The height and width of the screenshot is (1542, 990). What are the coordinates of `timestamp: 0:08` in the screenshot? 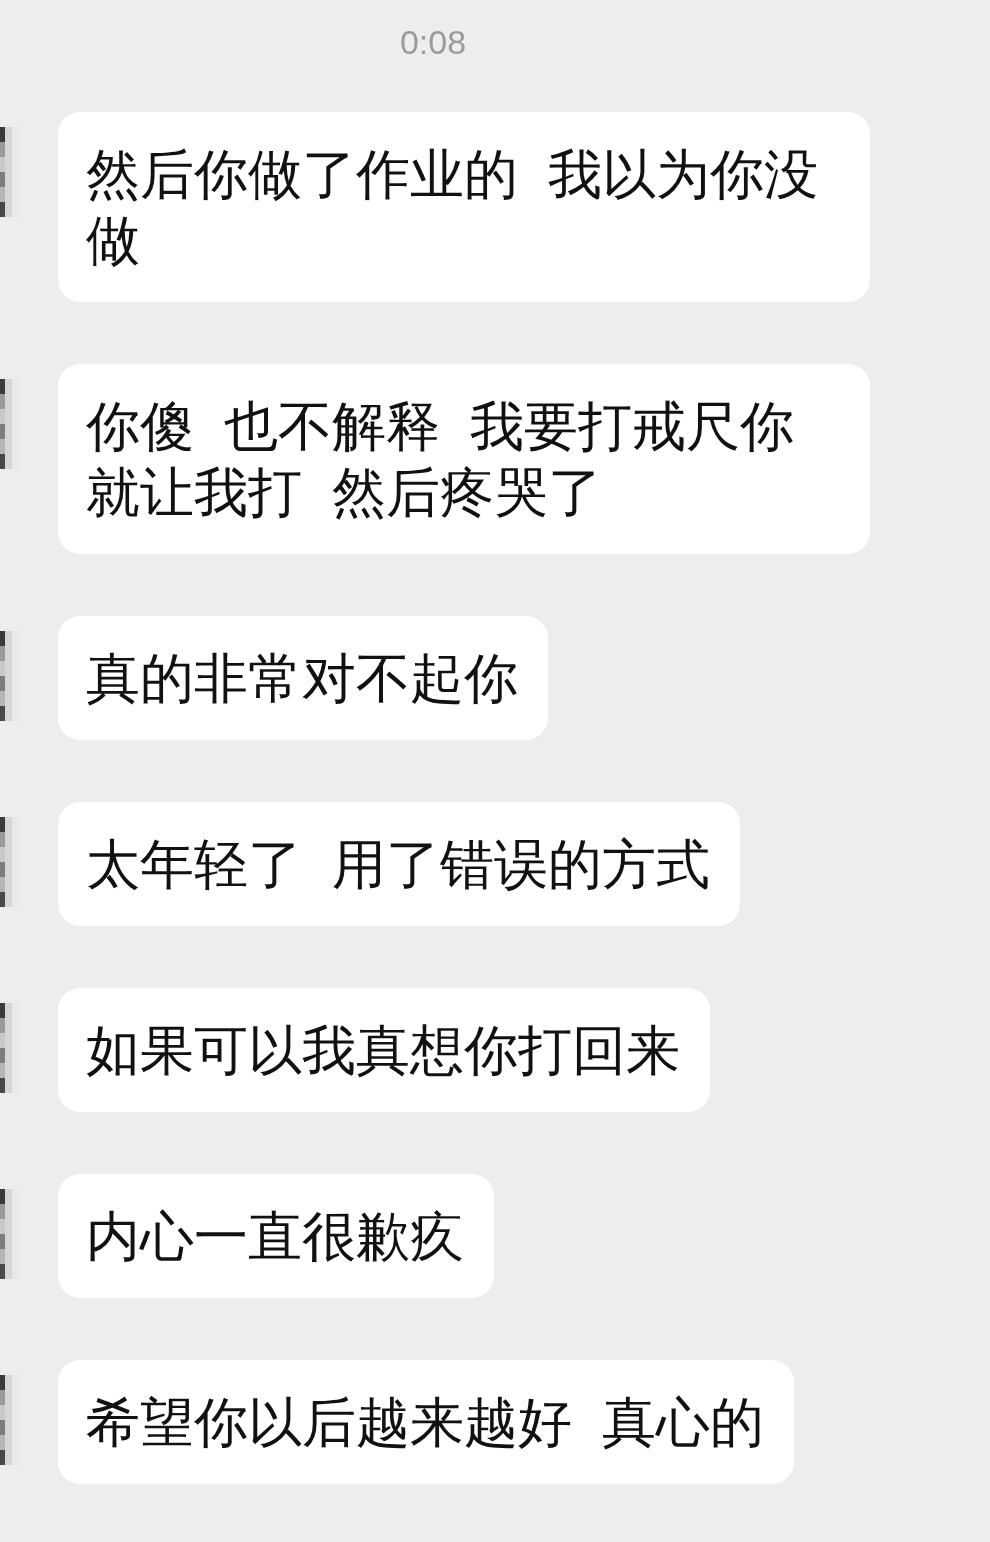 It's located at (433, 42).